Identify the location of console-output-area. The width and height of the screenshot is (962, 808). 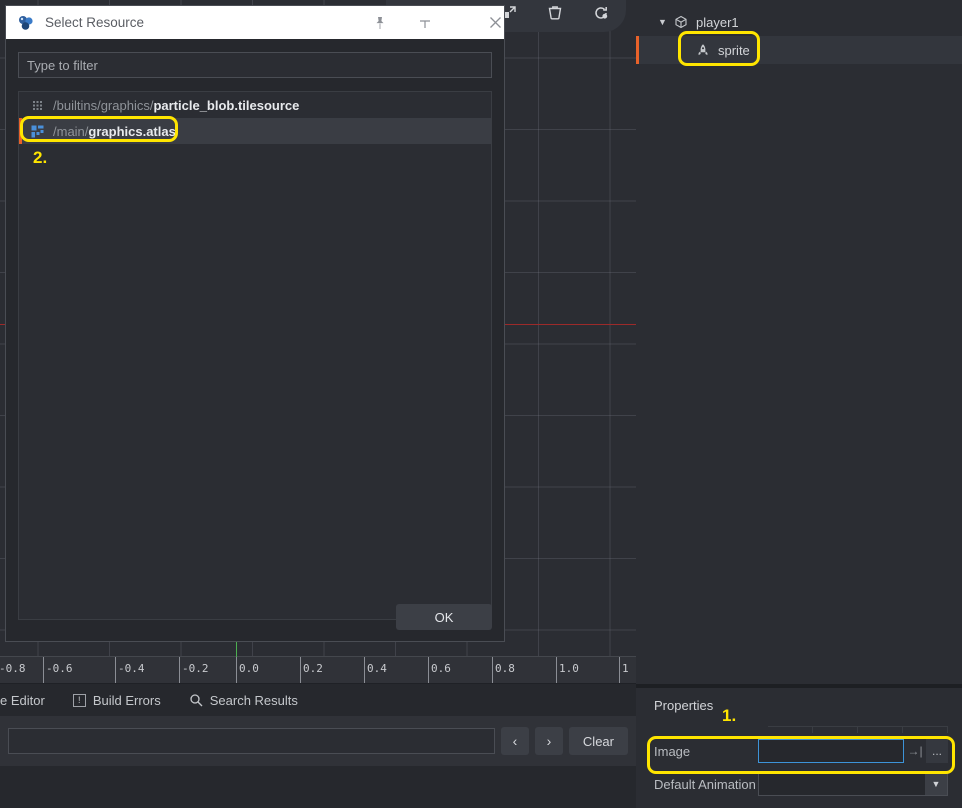
(318, 787).